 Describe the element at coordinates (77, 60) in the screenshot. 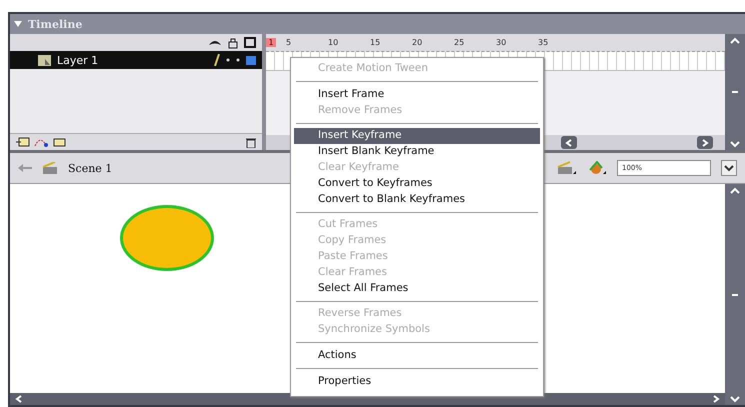

I see `layer-name: Layer 1` at that location.